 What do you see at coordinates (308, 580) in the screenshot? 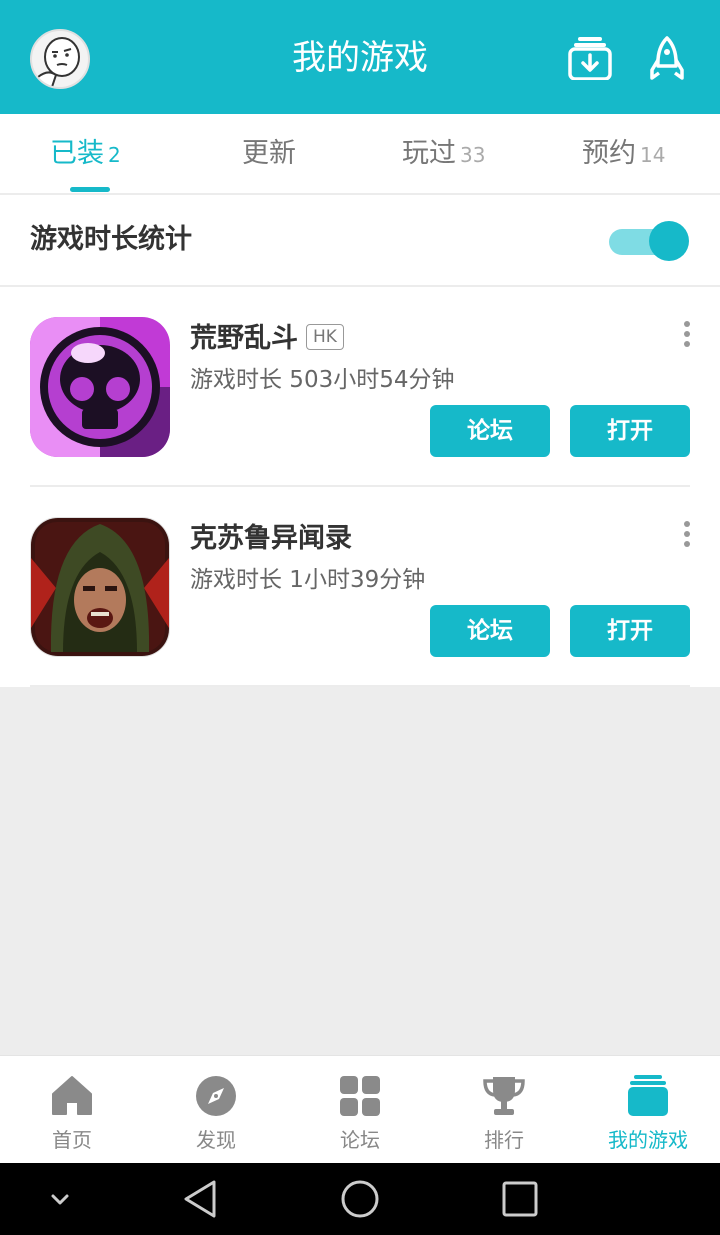
I see `game-playtime: 游戏时长 1小时39分钟` at bounding box center [308, 580].